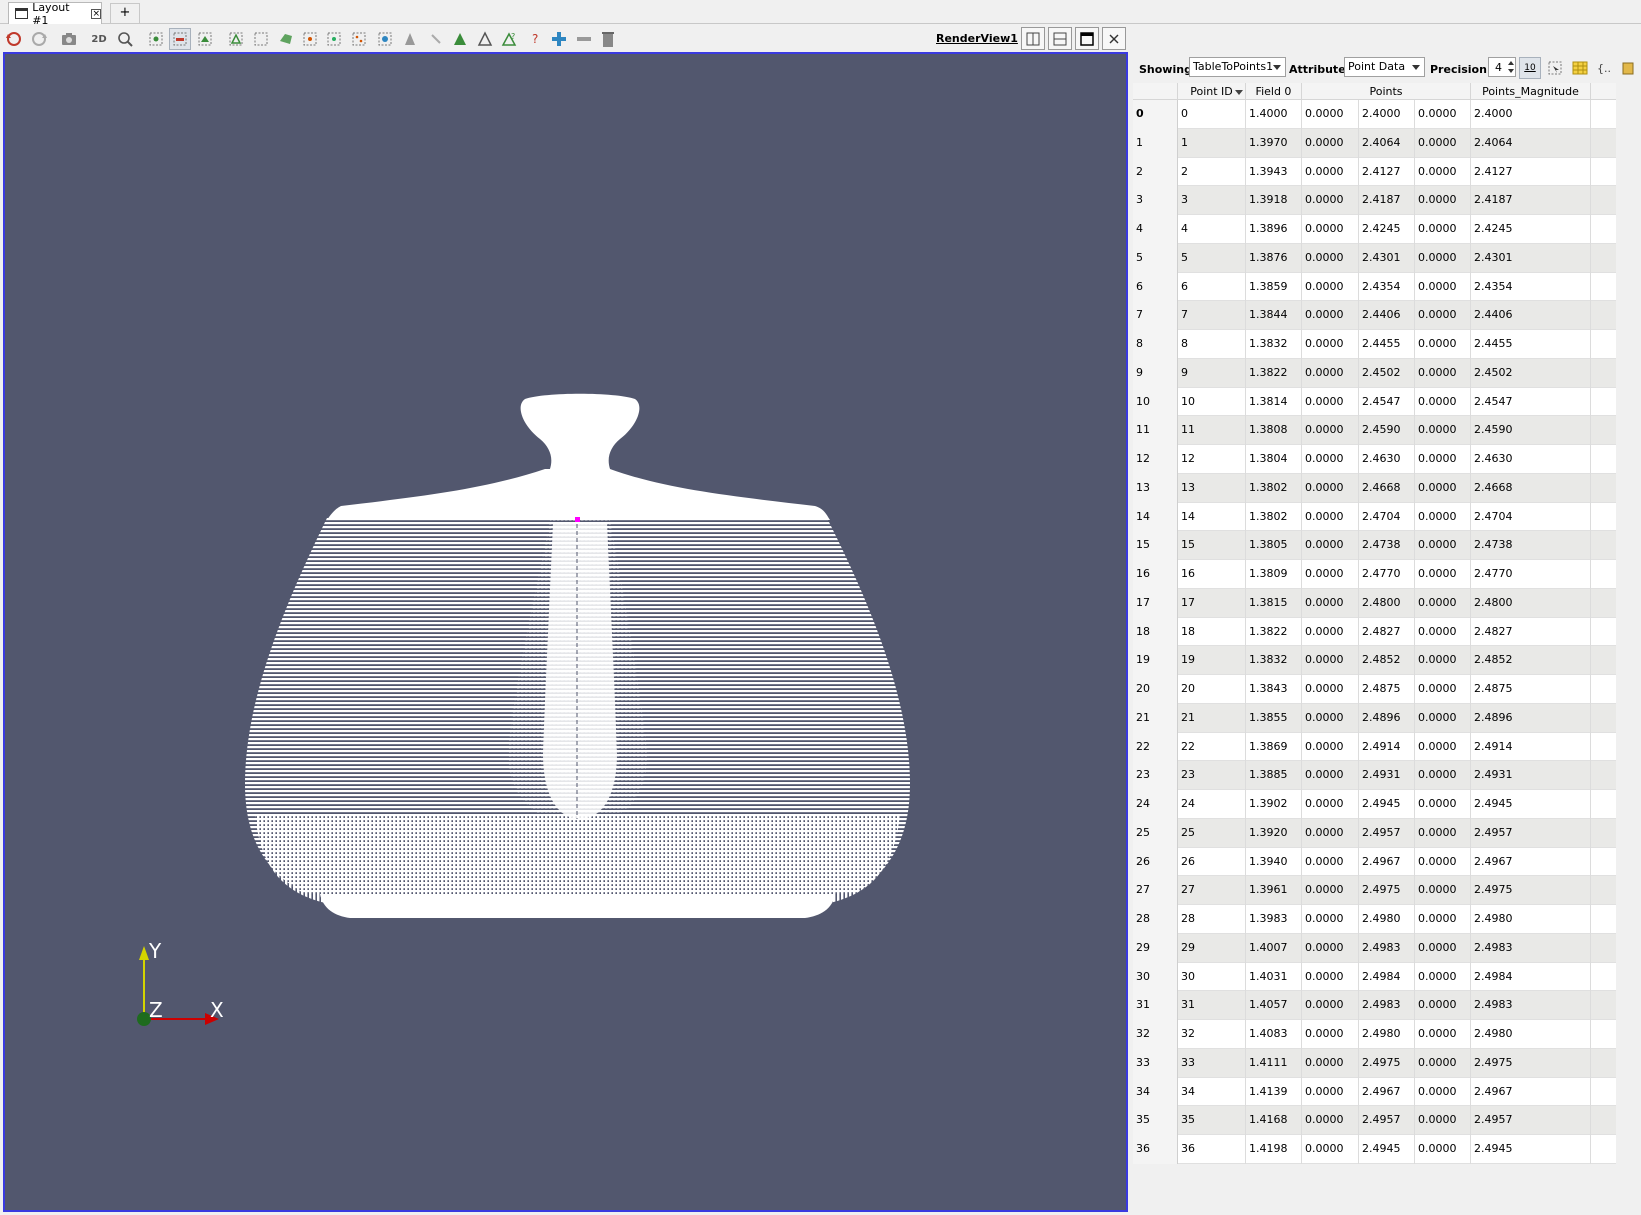 Image resolution: width=1641 pixels, height=1215 pixels. Describe the element at coordinates (1274, 459) in the screenshot. I see `cell-field-0: 1.3804` at that location.